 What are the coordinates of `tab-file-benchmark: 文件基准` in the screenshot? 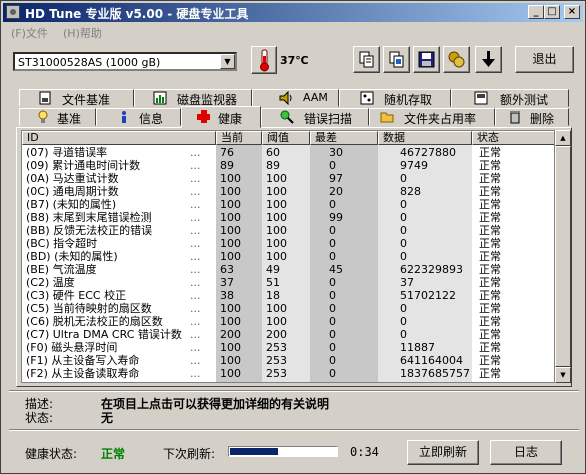 It's located at (76, 98).